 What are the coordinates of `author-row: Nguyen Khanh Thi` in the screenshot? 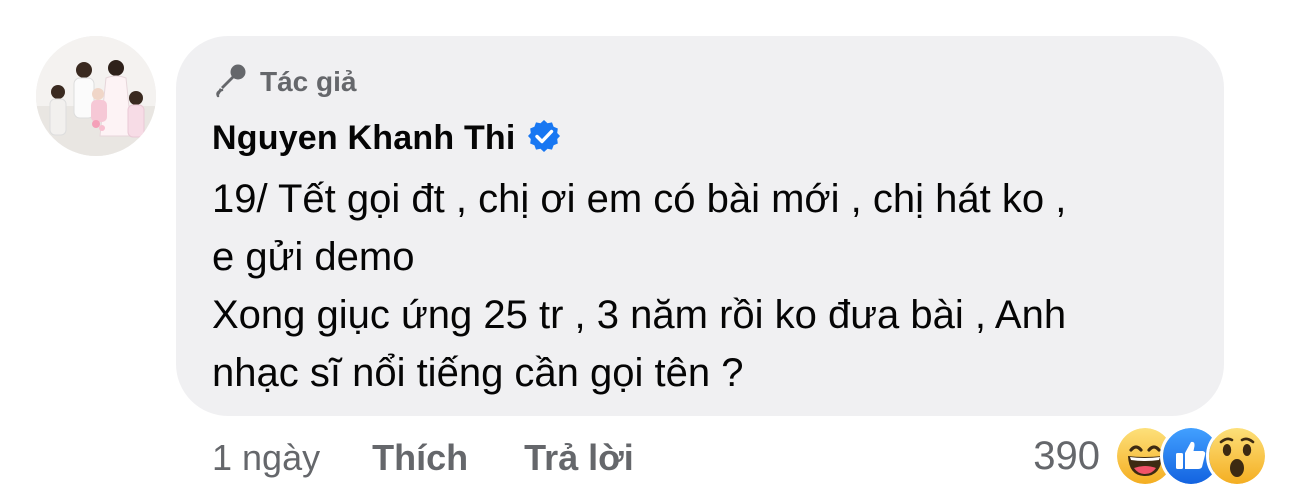 It's located at (387, 138).